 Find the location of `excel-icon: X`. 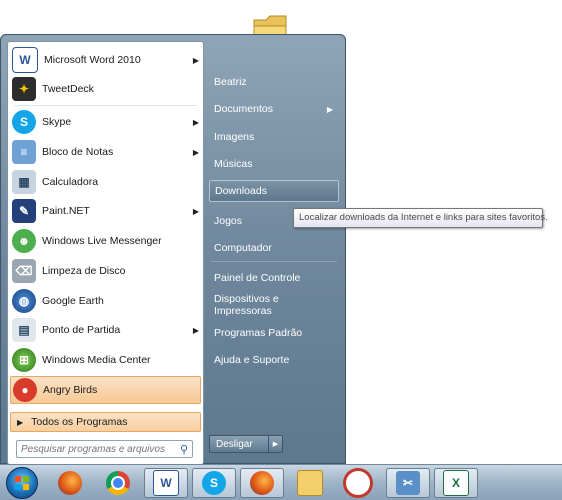

excel-icon: X is located at coordinates (456, 483).